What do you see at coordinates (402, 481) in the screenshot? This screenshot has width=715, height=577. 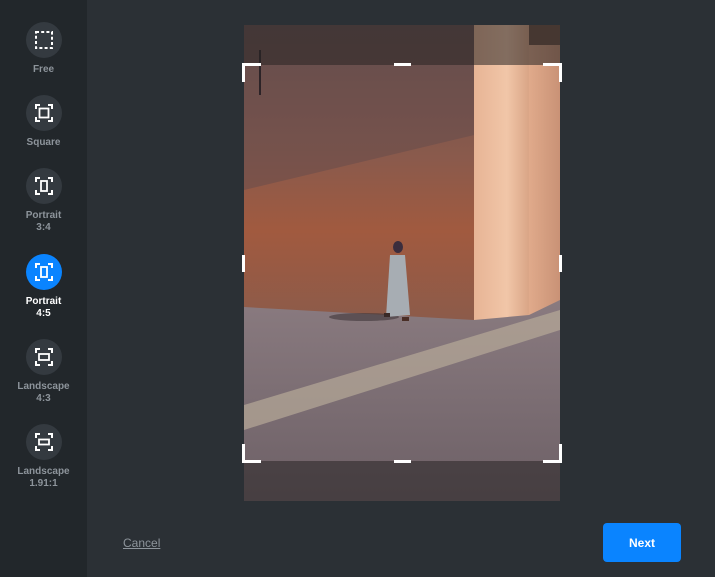 I see `crop-mask-bottom` at bounding box center [402, 481].